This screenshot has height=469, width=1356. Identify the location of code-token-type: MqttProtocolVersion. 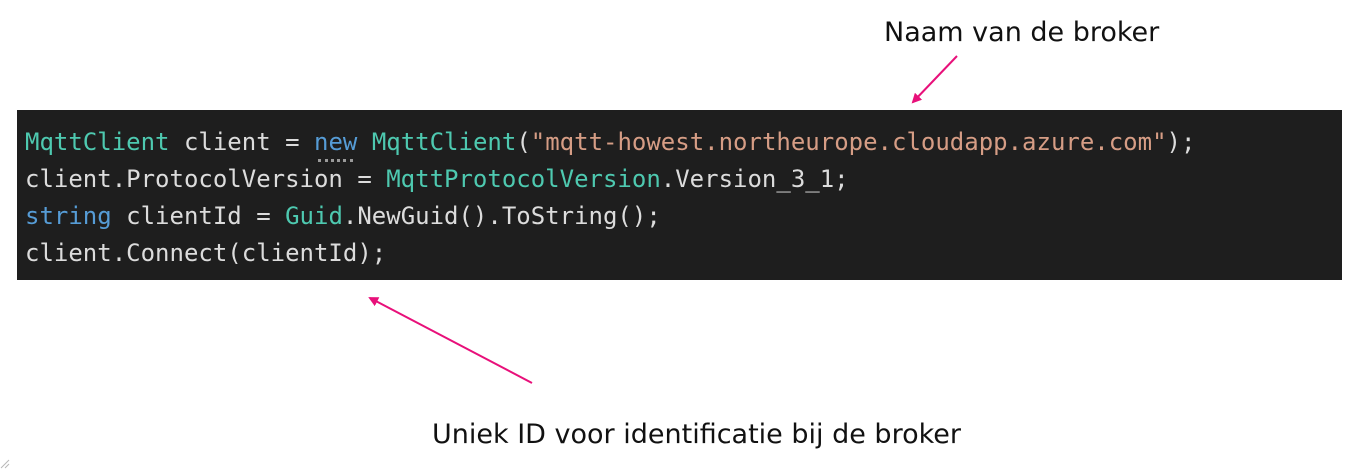
(523, 179).